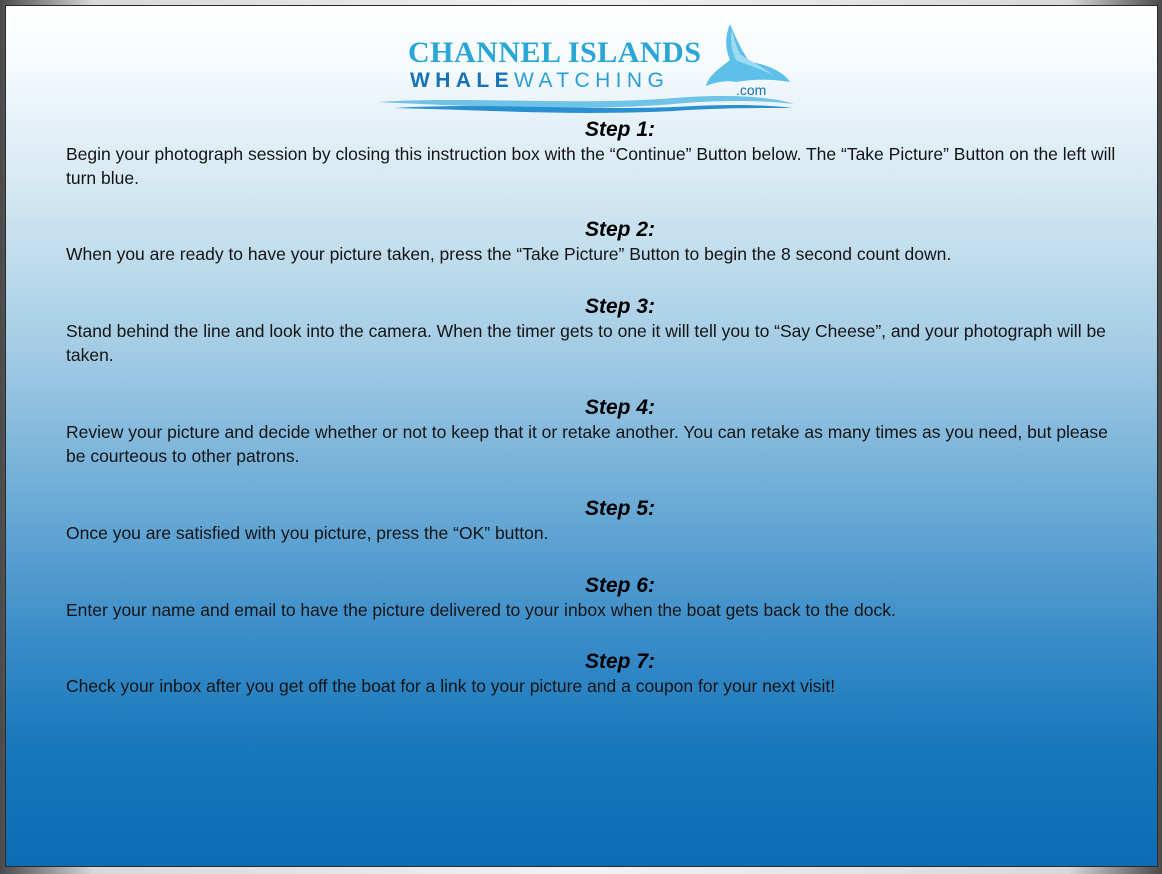  What do you see at coordinates (751, 90) in the screenshot?
I see `logo-domain-suffix: .com` at bounding box center [751, 90].